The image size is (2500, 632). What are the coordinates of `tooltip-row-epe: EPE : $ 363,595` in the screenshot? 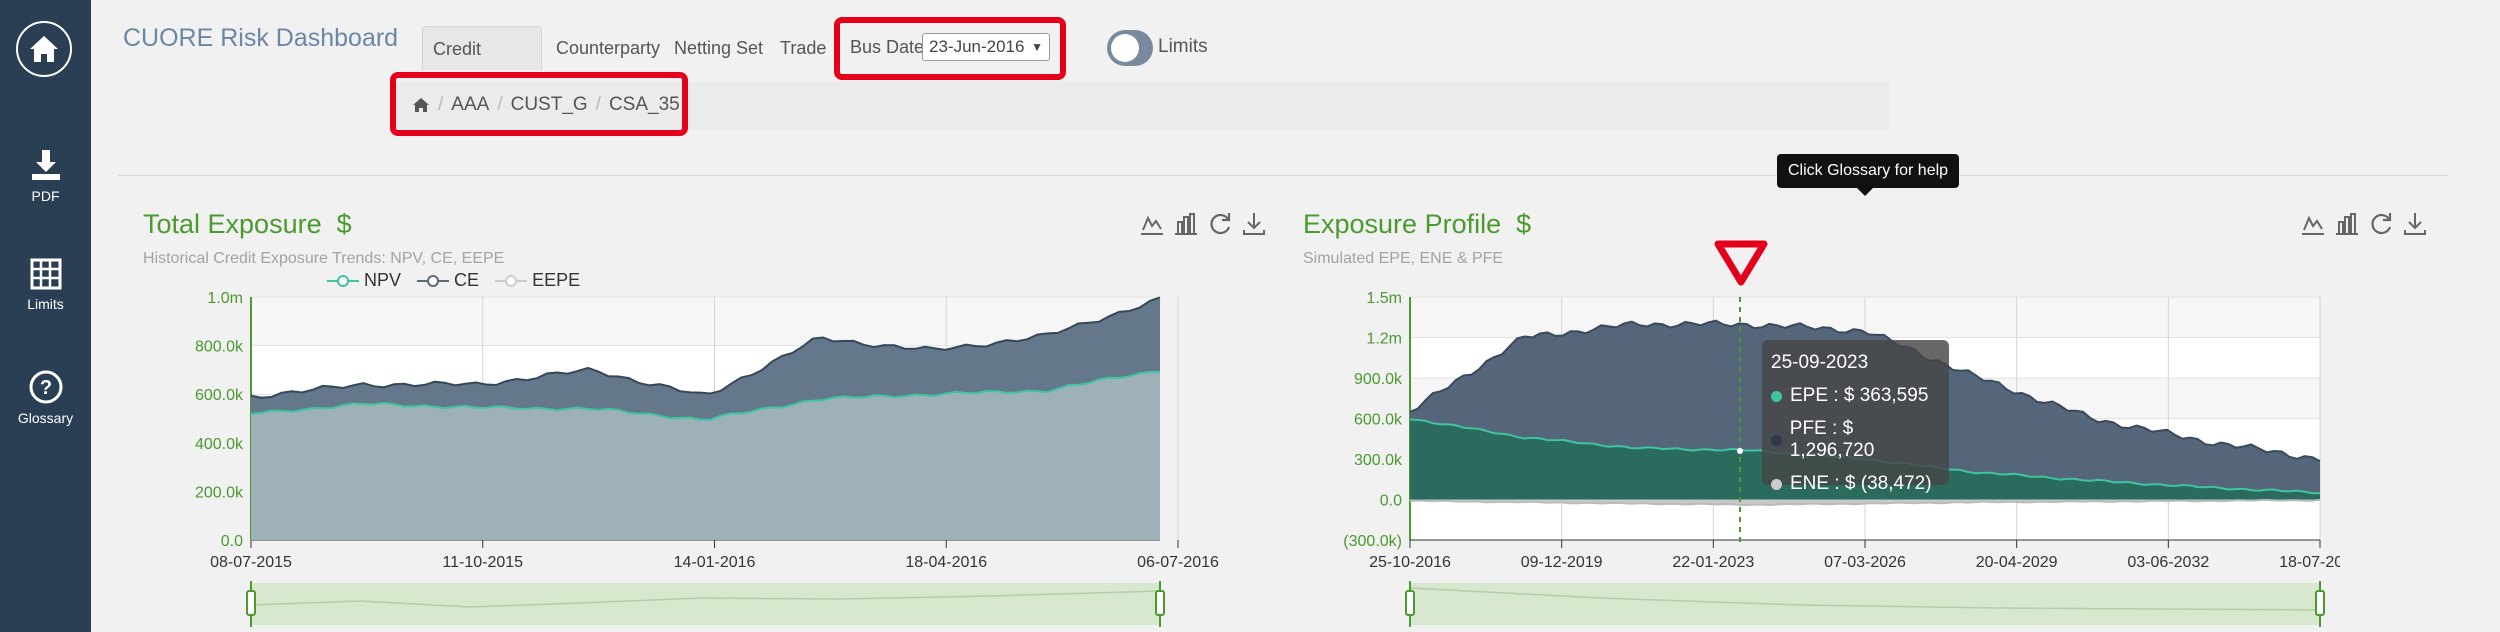 It's located at (1855, 396).